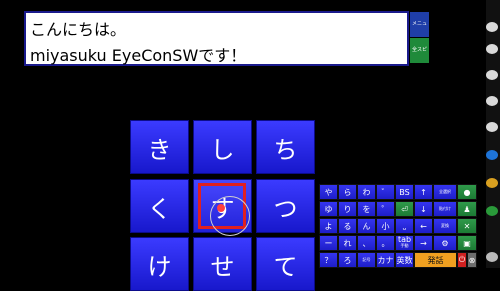 The image size is (500, 291). What do you see at coordinates (385, 243) in the screenshot?
I see `key-period: 。` at bounding box center [385, 243].